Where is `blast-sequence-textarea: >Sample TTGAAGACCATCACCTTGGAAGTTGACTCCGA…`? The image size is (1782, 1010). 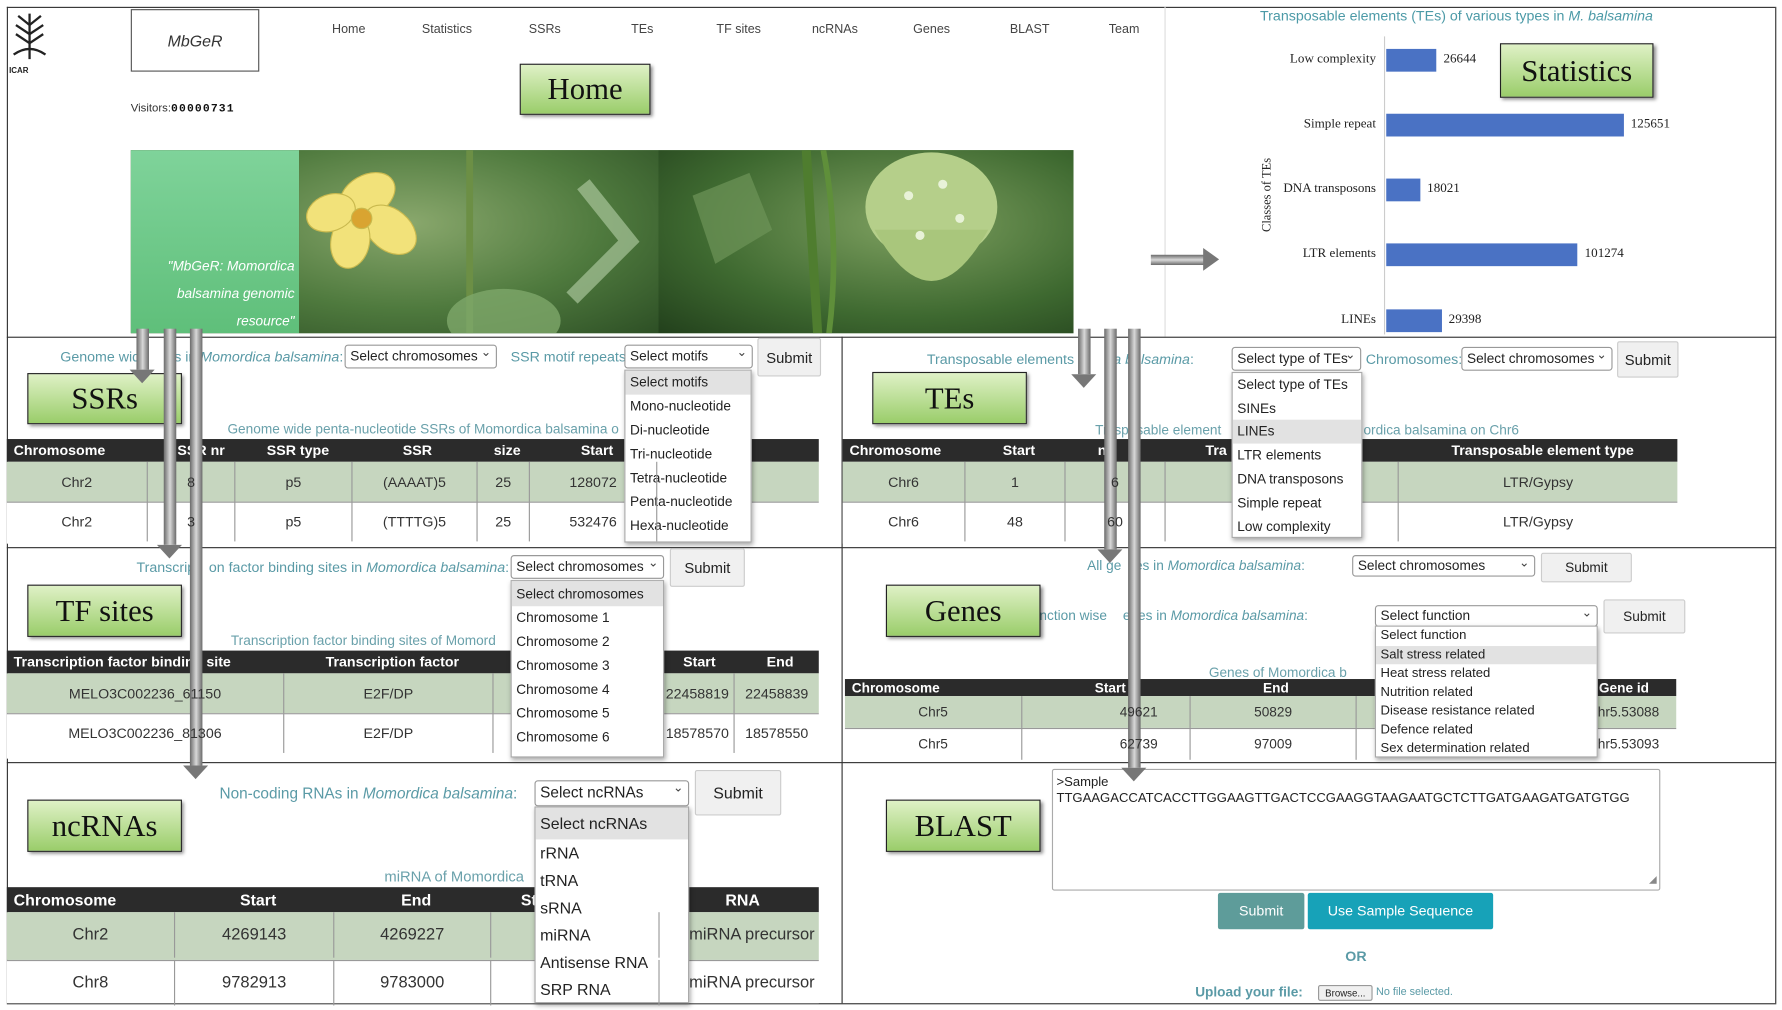 blast-sequence-textarea: >Sample TTGAAGACCATCACCTTGGAAGTTGACTCCGA… is located at coordinates (1356, 829).